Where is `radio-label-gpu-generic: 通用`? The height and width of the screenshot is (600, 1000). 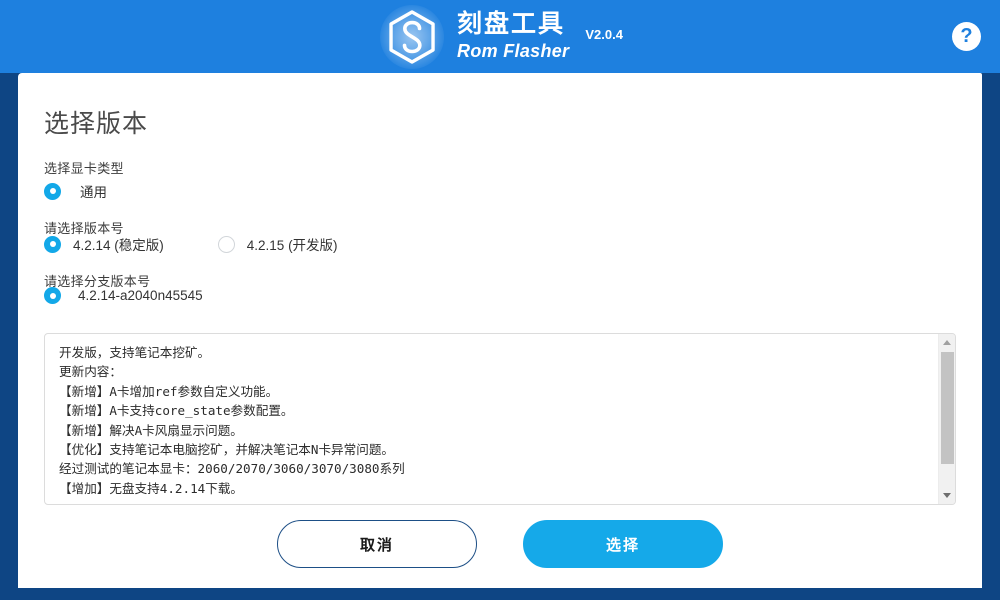 radio-label-gpu-generic: 通用 is located at coordinates (93, 192).